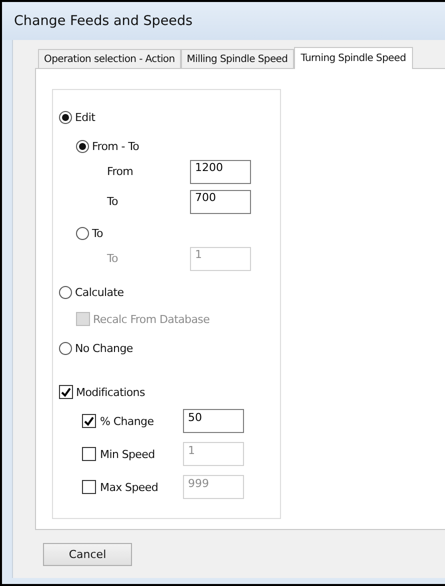 The image size is (445, 586). What do you see at coordinates (103, 21) in the screenshot?
I see `window-title: Change Feeds and Speeds` at bounding box center [103, 21].